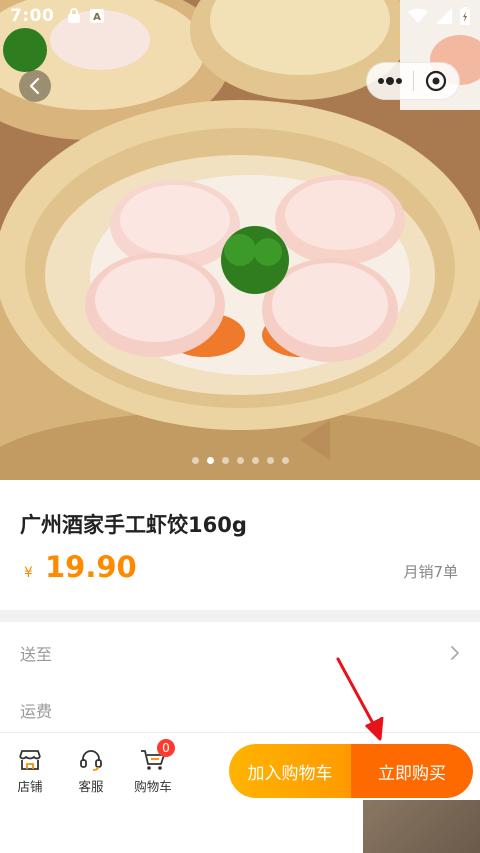 This screenshot has width=480, height=853. What do you see at coordinates (28, 573) in the screenshot?
I see `price-currency: ¥` at bounding box center [28, 573].